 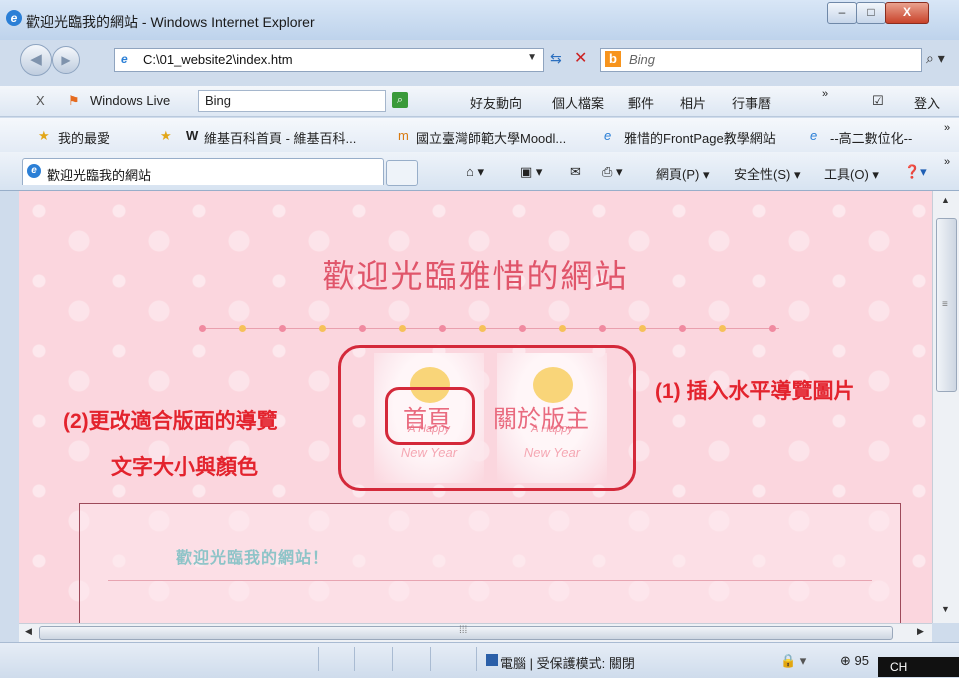 What do you see at coordinates (945, 609) in the screenshot?
I see `scroll-down-icon: ▼` at bounding box center [945, 609].